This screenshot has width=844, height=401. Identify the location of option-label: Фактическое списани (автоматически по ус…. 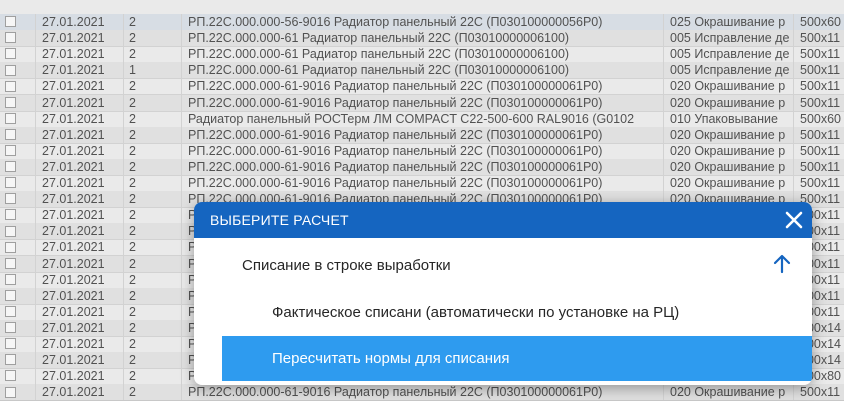
(476, 312).